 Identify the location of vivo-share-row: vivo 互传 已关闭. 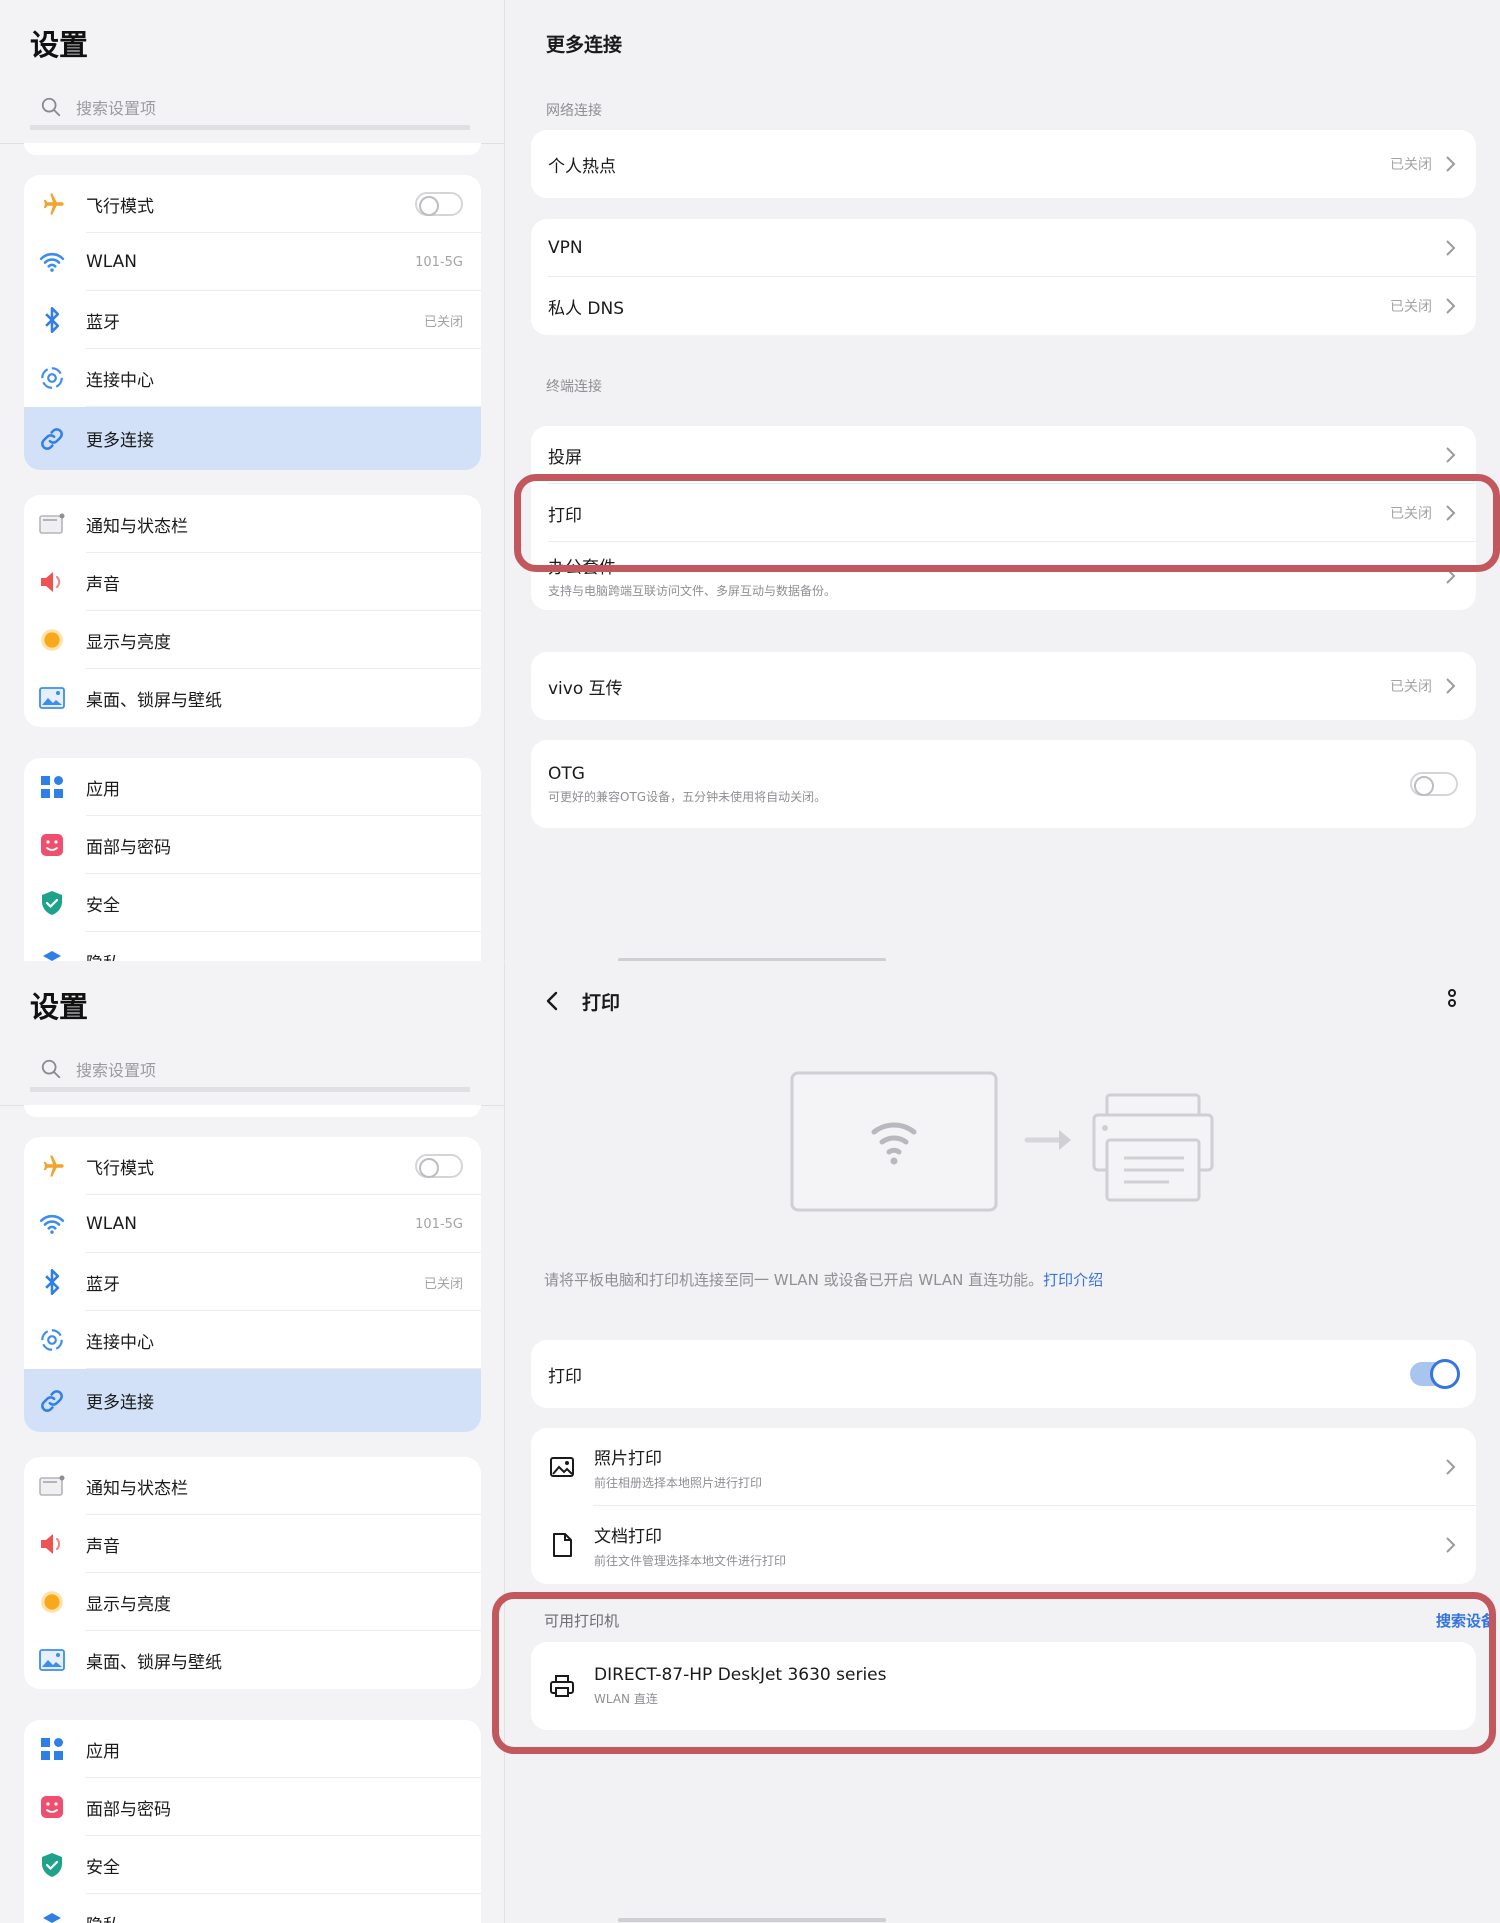
(1003, 686).